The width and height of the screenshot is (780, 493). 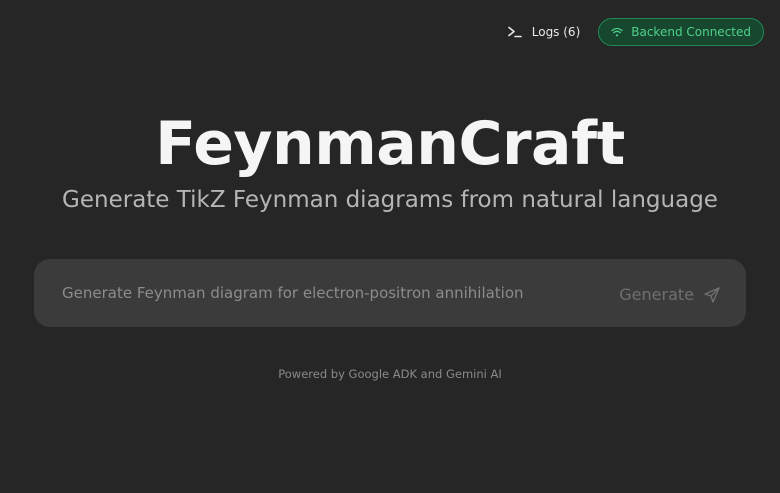 What do you see at coordinates (691, 32) in the screenshot?
I see `status-label: Backend Connected` at bounding box center [691, 32].